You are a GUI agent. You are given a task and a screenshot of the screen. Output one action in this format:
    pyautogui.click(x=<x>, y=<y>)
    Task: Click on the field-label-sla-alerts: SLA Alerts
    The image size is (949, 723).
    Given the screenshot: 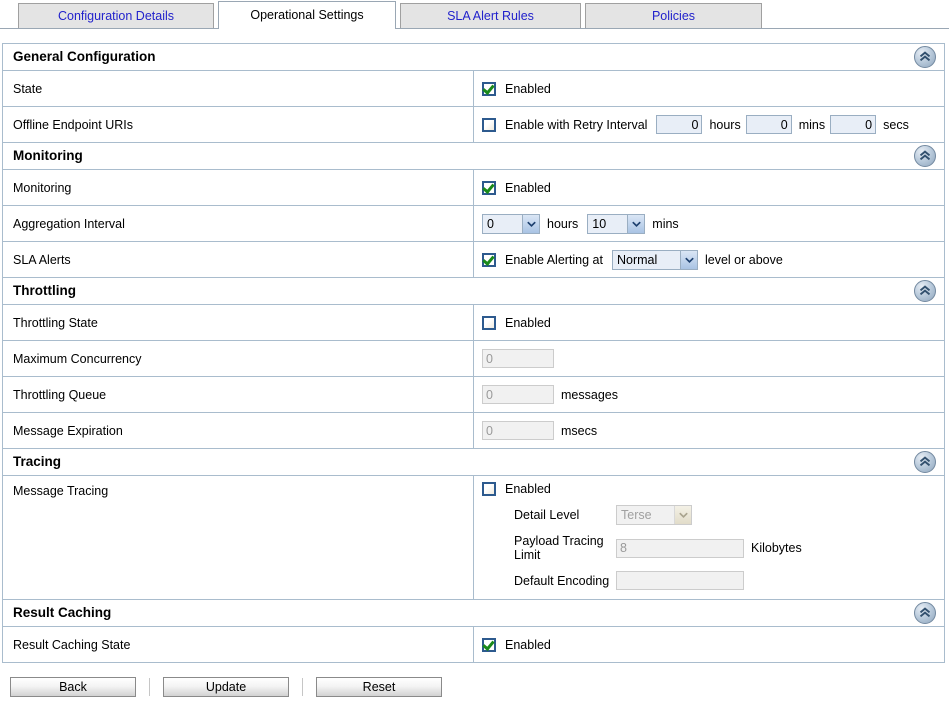 What is the action you would take?
    pyautogui.click(x=238, y=259)
    